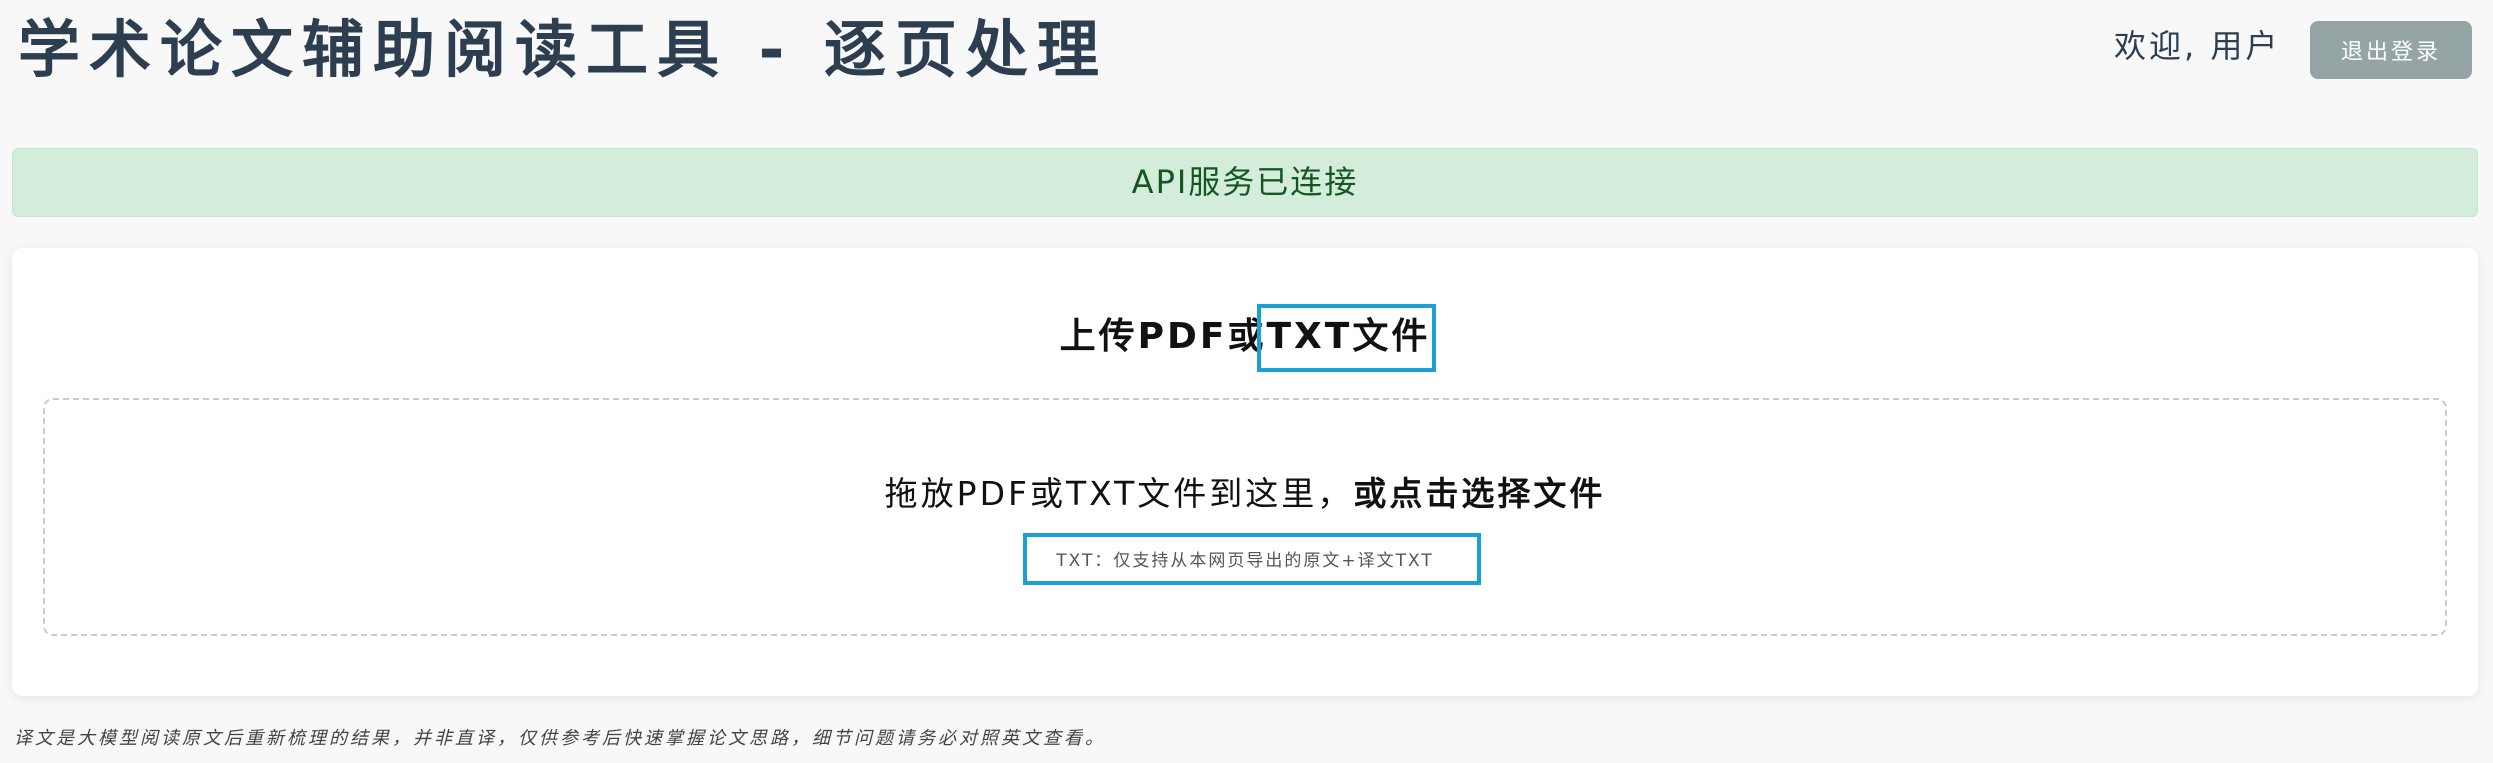  Describe the element at coordinates (1119, 493) in the screenshot. I see `drop-zone-instruction: 拖放PDF或TXT文件到这里，` at that location.